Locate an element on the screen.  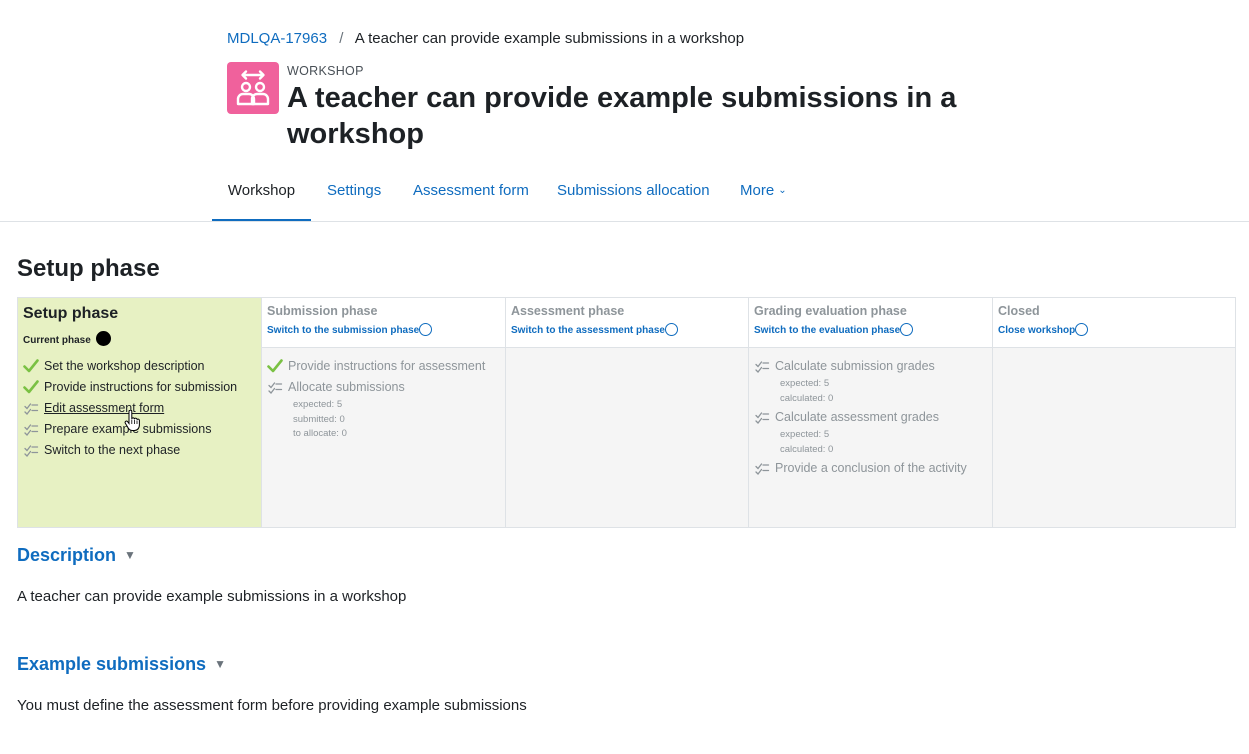
task-instructions-assessment: Provide instructions for assessment is located at coordinates (384, 366).